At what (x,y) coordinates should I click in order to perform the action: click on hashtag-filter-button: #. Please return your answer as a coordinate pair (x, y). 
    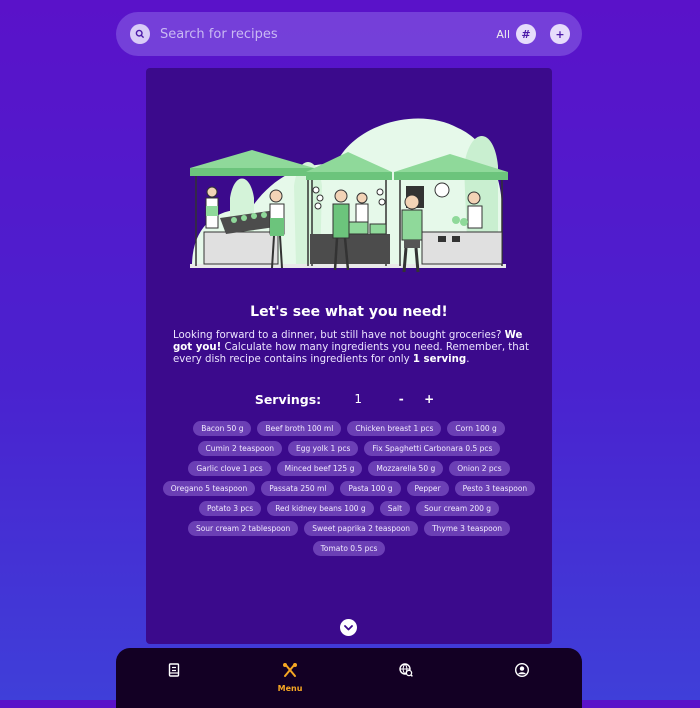
    Looking at the image, I should click on (526, 34).